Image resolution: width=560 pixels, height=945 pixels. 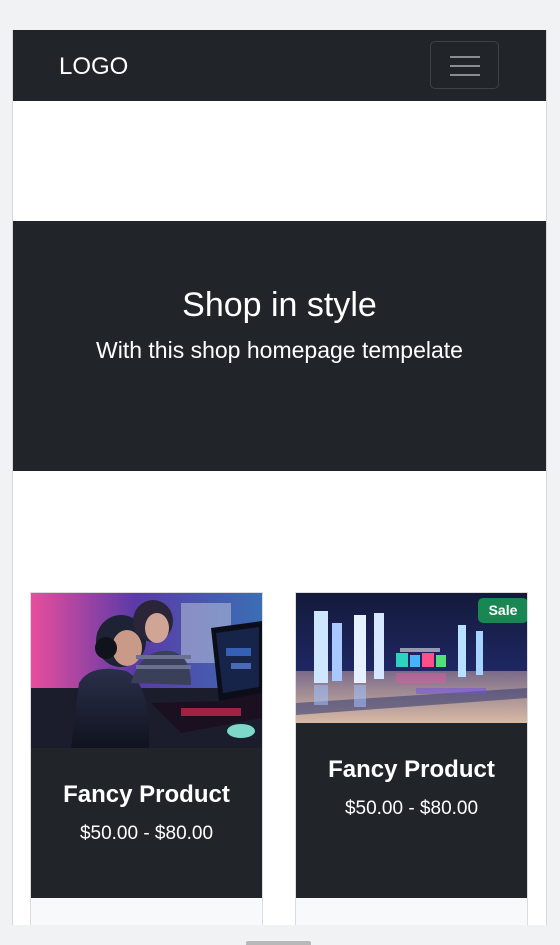 I want to click on hamburger-icon, so click(x=465, y=66).